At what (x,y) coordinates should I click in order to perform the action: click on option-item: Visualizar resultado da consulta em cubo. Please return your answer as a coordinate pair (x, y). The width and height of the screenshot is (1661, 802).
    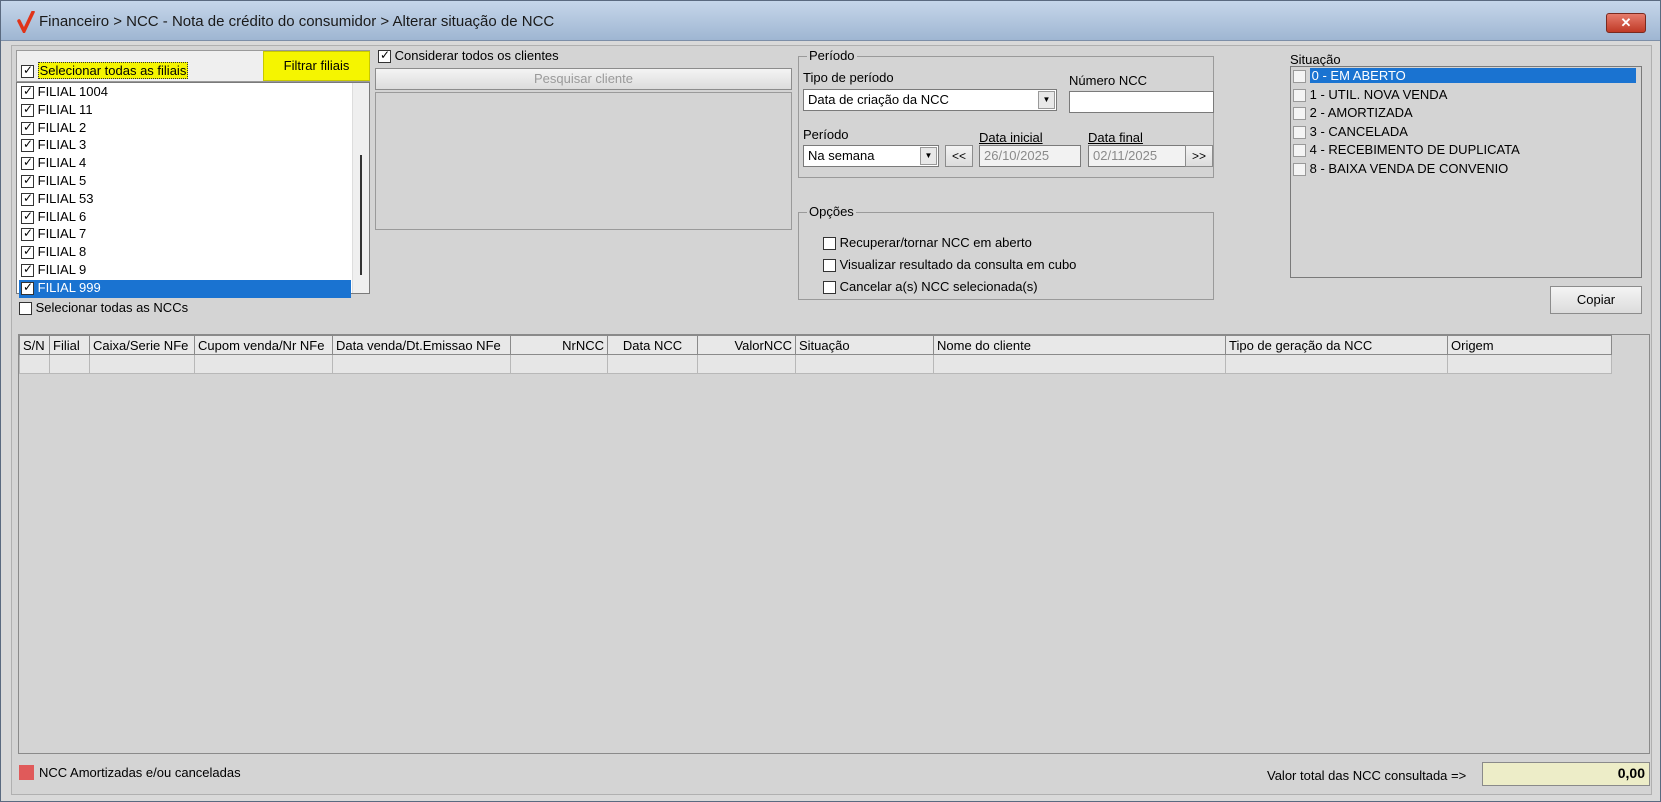
    Looking at the image, I should click on (950, 265).